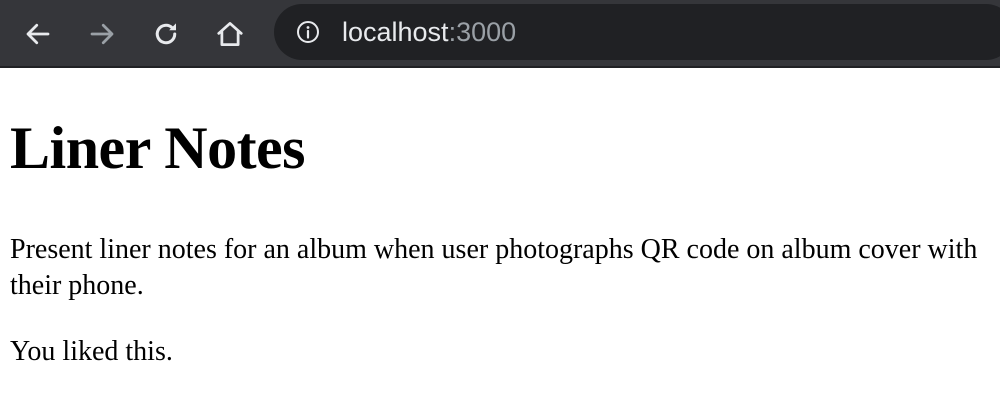 This screenshot has width=1000, height=410. I want to click on url-host: localhost, so click(395, 32).